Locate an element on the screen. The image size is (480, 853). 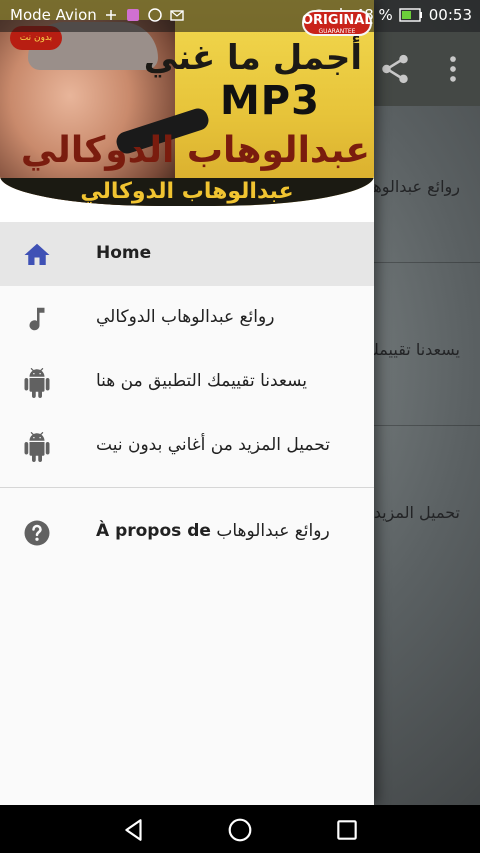
drawer-item-label: يسعدنا تقييمك التطبيق من هنا is located at coordinates (202, 381).